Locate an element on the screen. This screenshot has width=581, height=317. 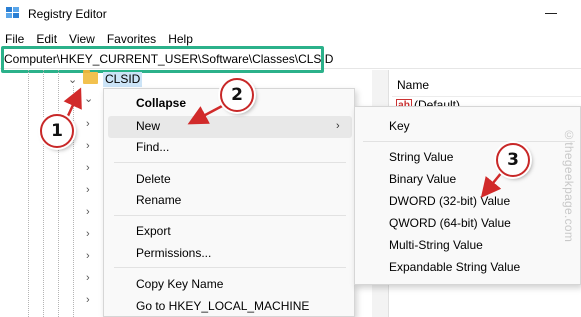
column-header-name: Name is located at coordinates (413, 85).